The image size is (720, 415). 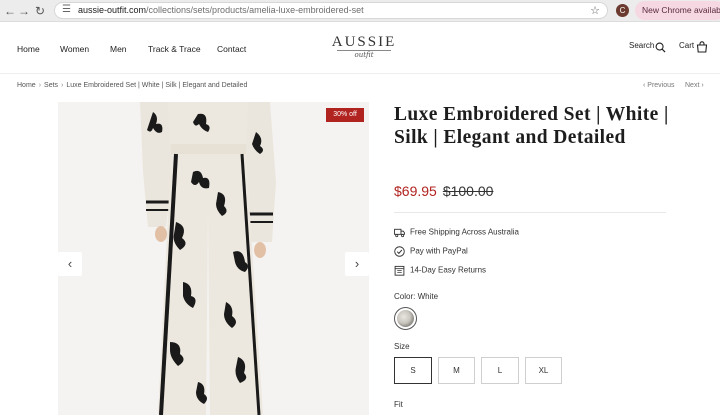 I want to click on previous-label: Previous, so click(x=661, y=85).